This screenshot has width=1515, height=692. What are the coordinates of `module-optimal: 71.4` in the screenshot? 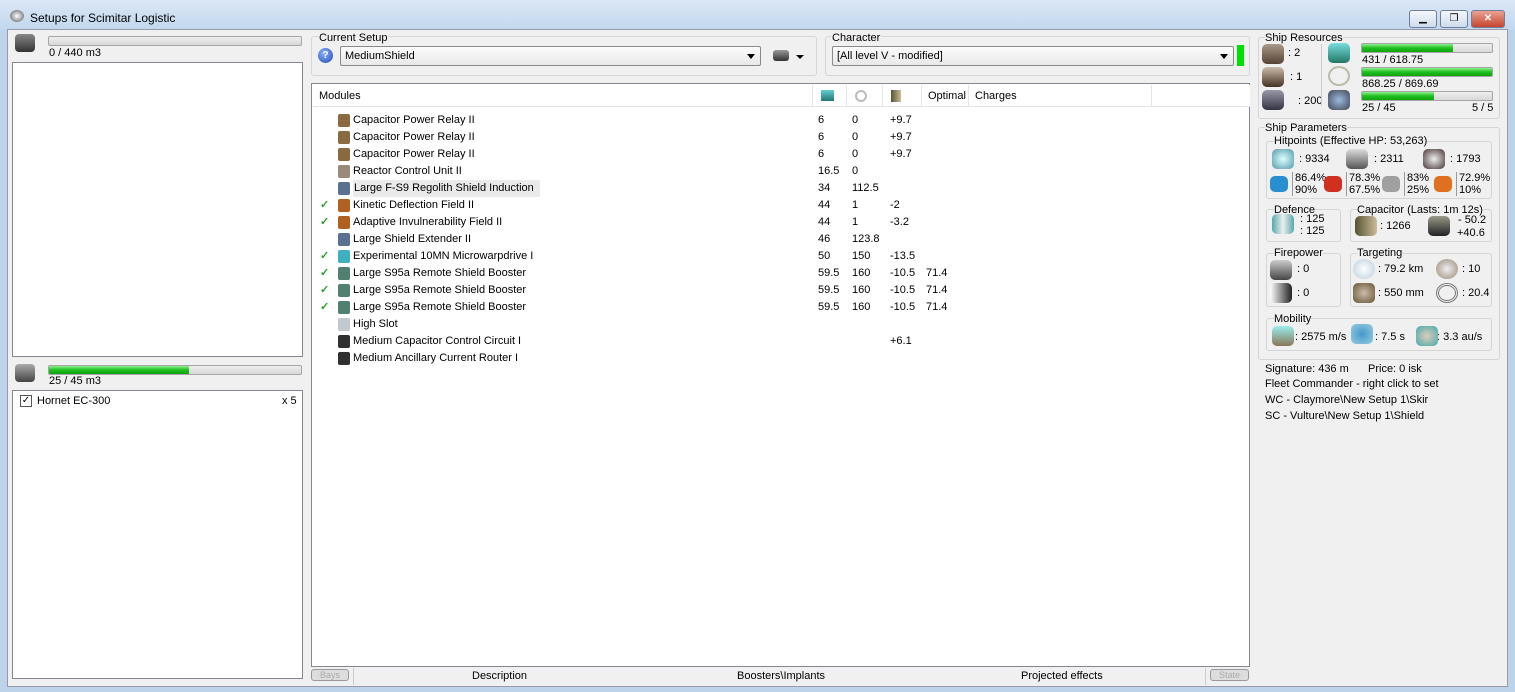 It's located at (937, 273).